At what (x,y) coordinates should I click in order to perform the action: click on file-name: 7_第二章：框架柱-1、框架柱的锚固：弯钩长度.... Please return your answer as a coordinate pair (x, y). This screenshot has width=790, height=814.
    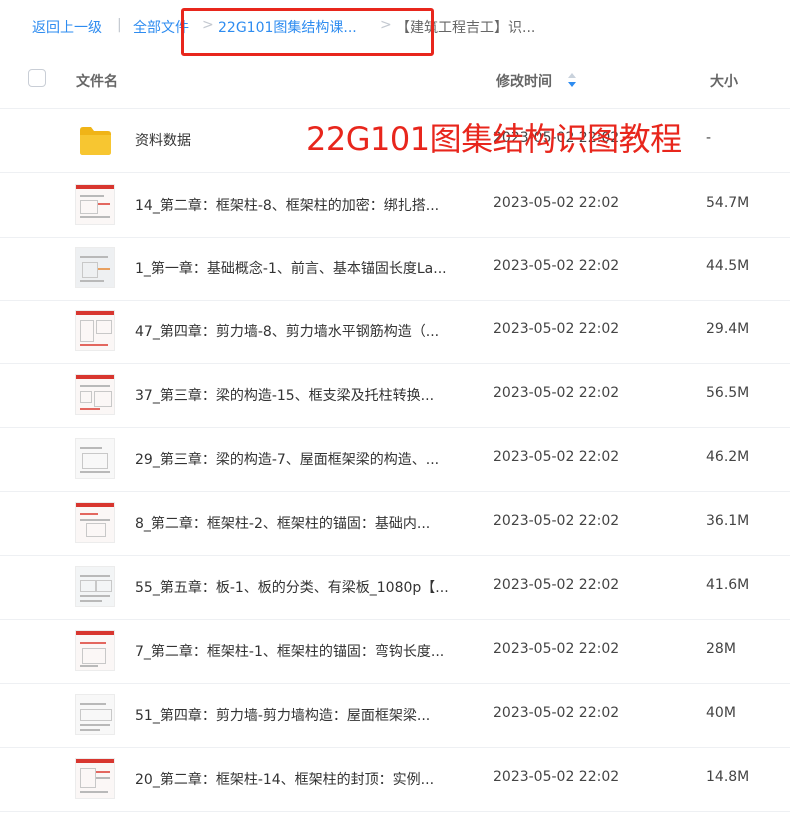
    Looking at the image, I should click on (289, 651).